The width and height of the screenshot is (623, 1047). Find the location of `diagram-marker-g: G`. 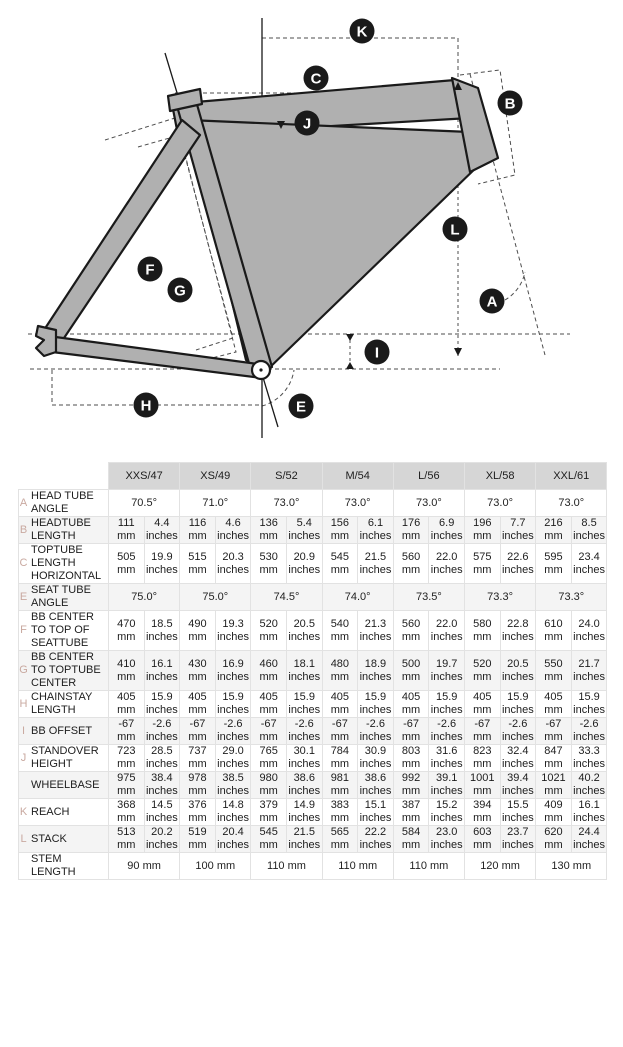

diagram-marker-g: G is located at coordinates (180, 290).